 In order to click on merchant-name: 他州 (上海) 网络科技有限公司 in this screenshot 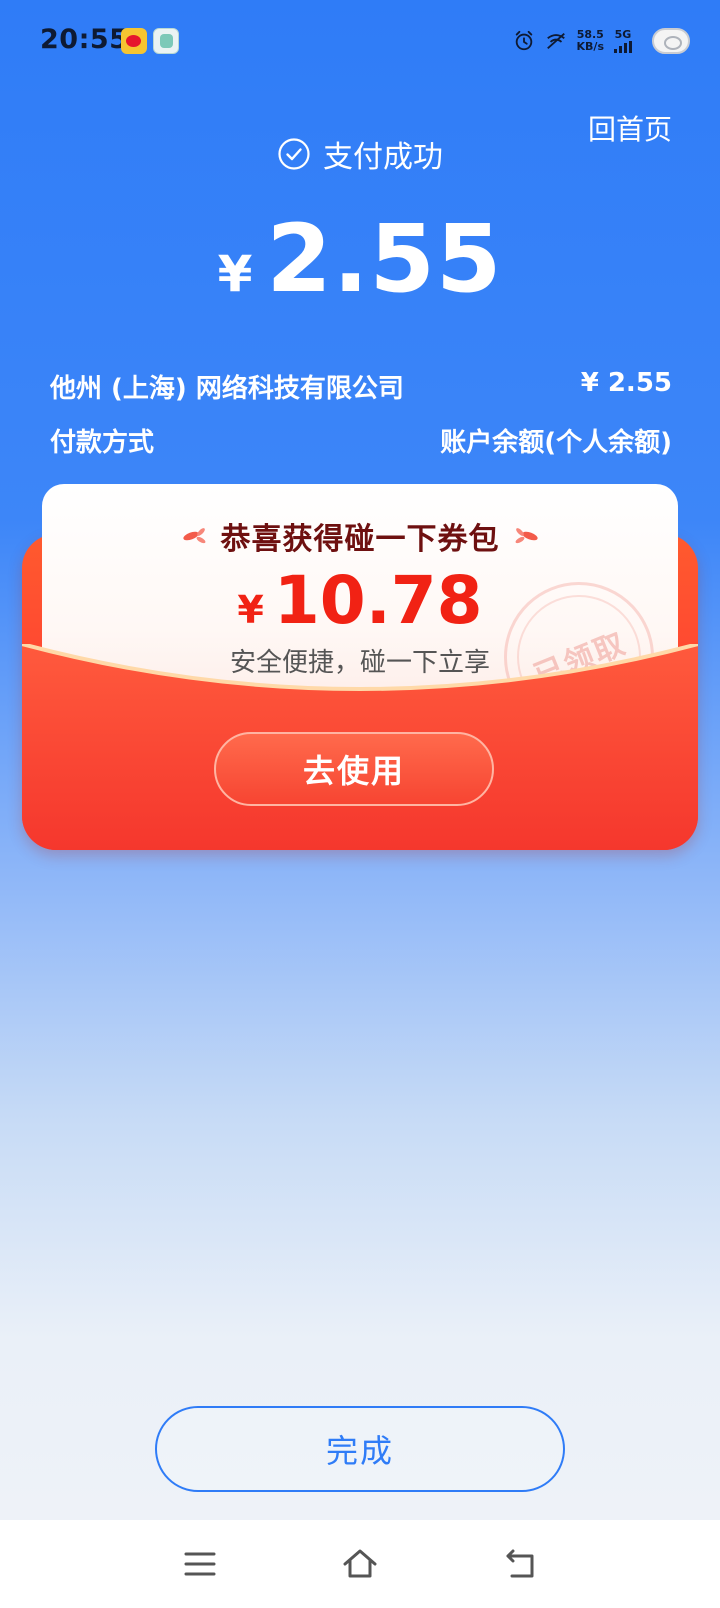, I will do `click(227, 389)`.